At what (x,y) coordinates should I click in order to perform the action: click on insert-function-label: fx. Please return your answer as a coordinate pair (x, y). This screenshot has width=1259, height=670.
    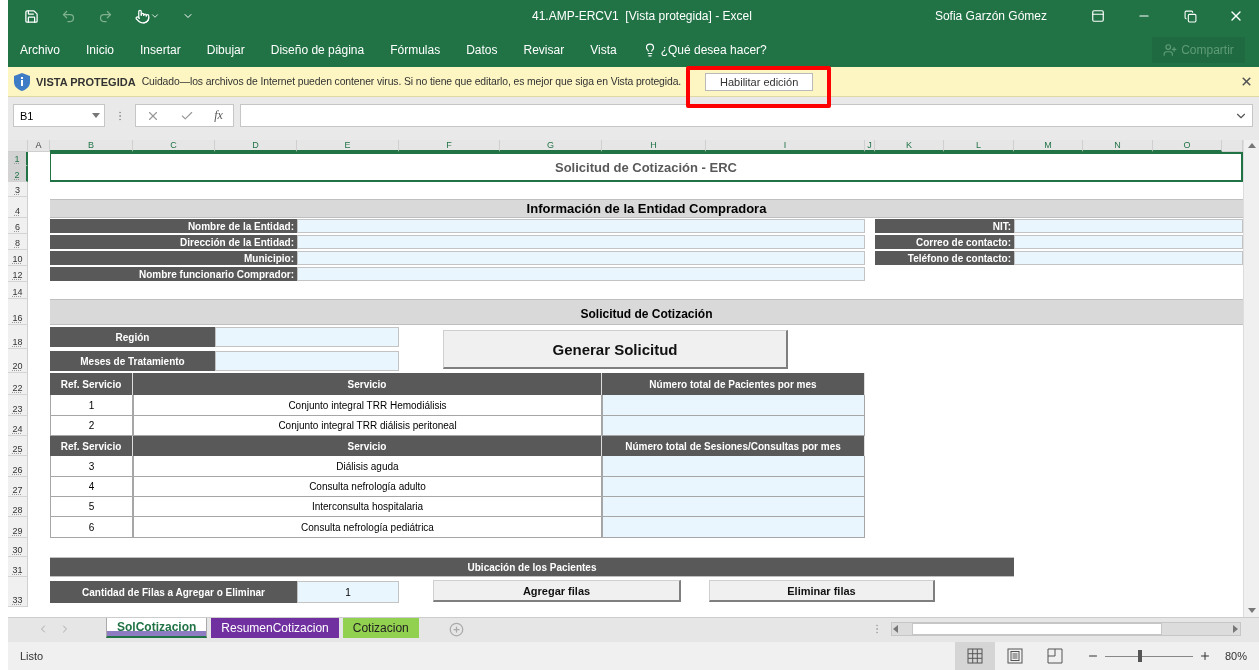
    Looking at the image, I should click on (218, 115).